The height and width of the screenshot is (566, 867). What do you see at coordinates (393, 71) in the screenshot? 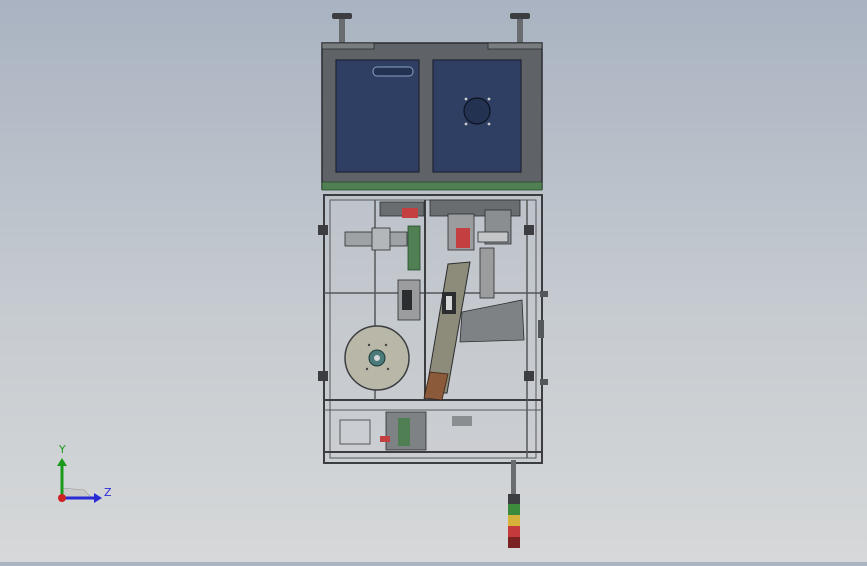
I see `door-handle` at bounding box center [393, 71].